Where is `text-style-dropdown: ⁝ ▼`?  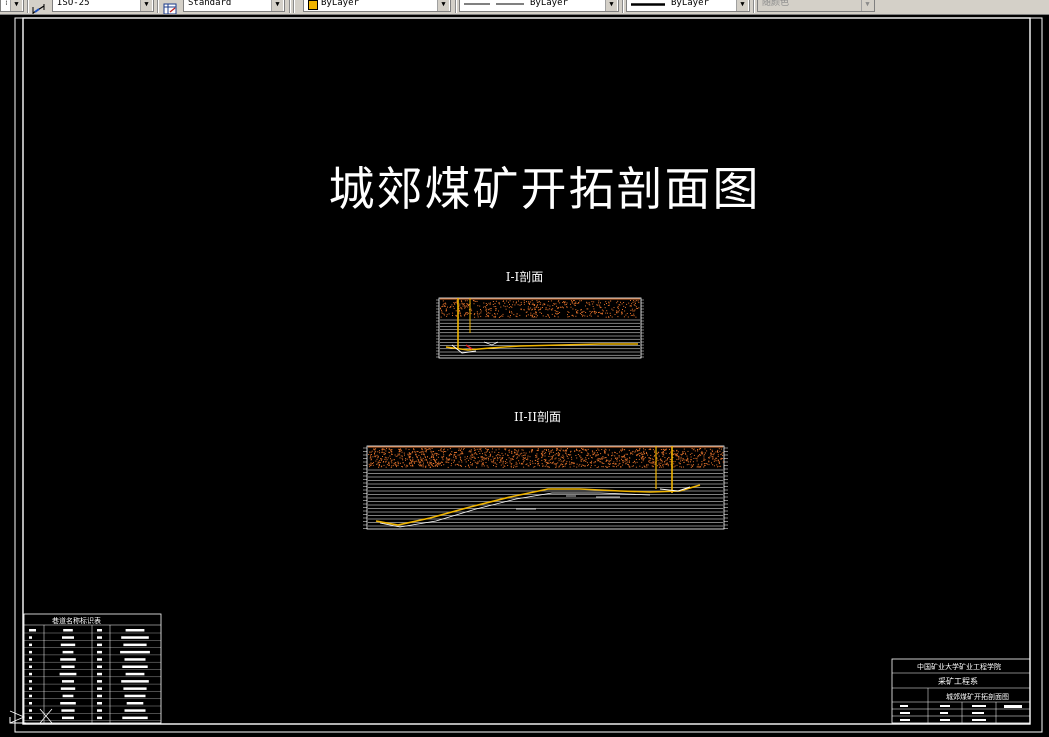
text-style-dropdown: ⁝ ▼ is located at coordinates (12, 6).